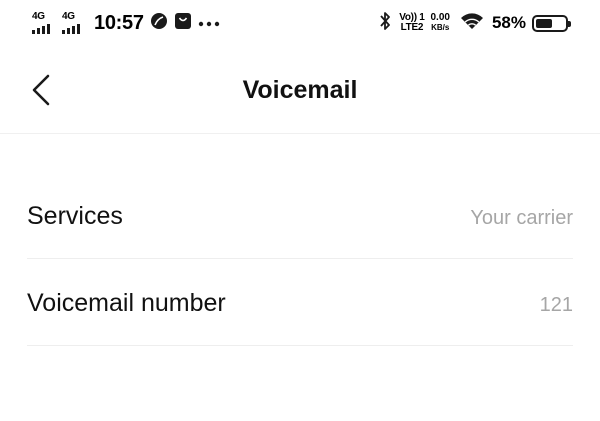  I want to click on battery-percent: 58%, so click(508, 22).